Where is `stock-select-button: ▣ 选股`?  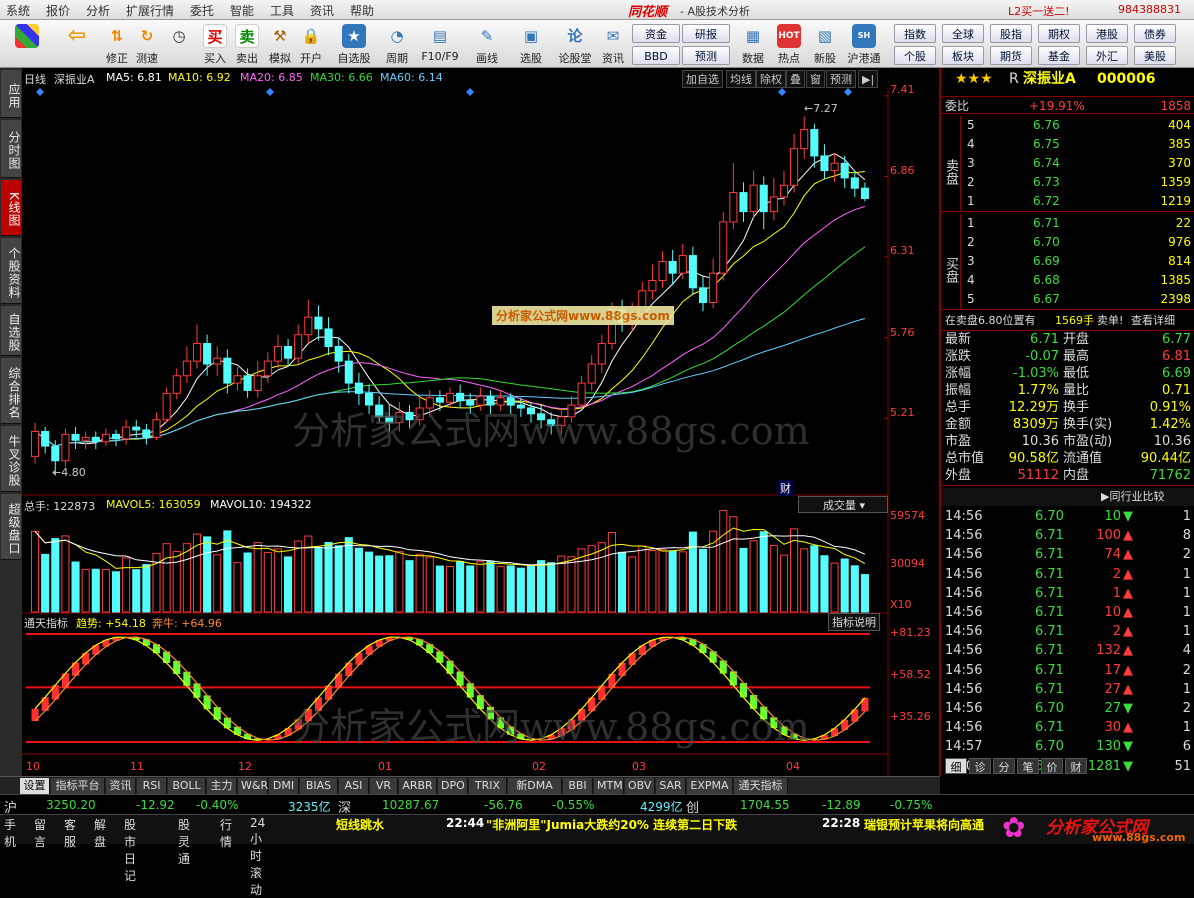
stock-select-button: ▣ 选股 is located at coordinates (531, 44).